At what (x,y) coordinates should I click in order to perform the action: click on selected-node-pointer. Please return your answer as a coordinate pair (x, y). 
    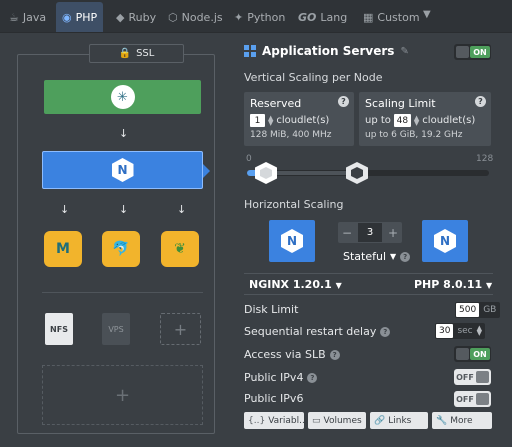
    Looking at the image, I should click on (206, 171).